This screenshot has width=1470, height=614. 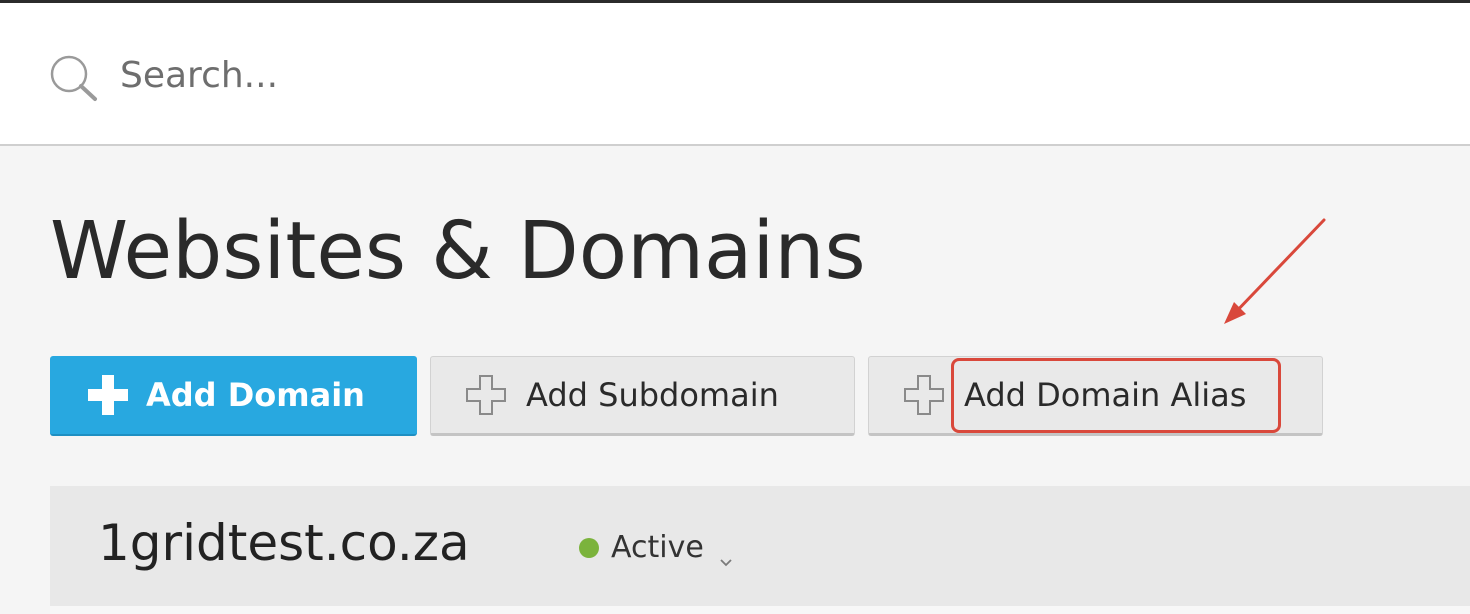 What do you see at coordinates (1275, 275) in the screenshot?
I see `annotation-arrow-icon` at bounding box center [1275, 275].